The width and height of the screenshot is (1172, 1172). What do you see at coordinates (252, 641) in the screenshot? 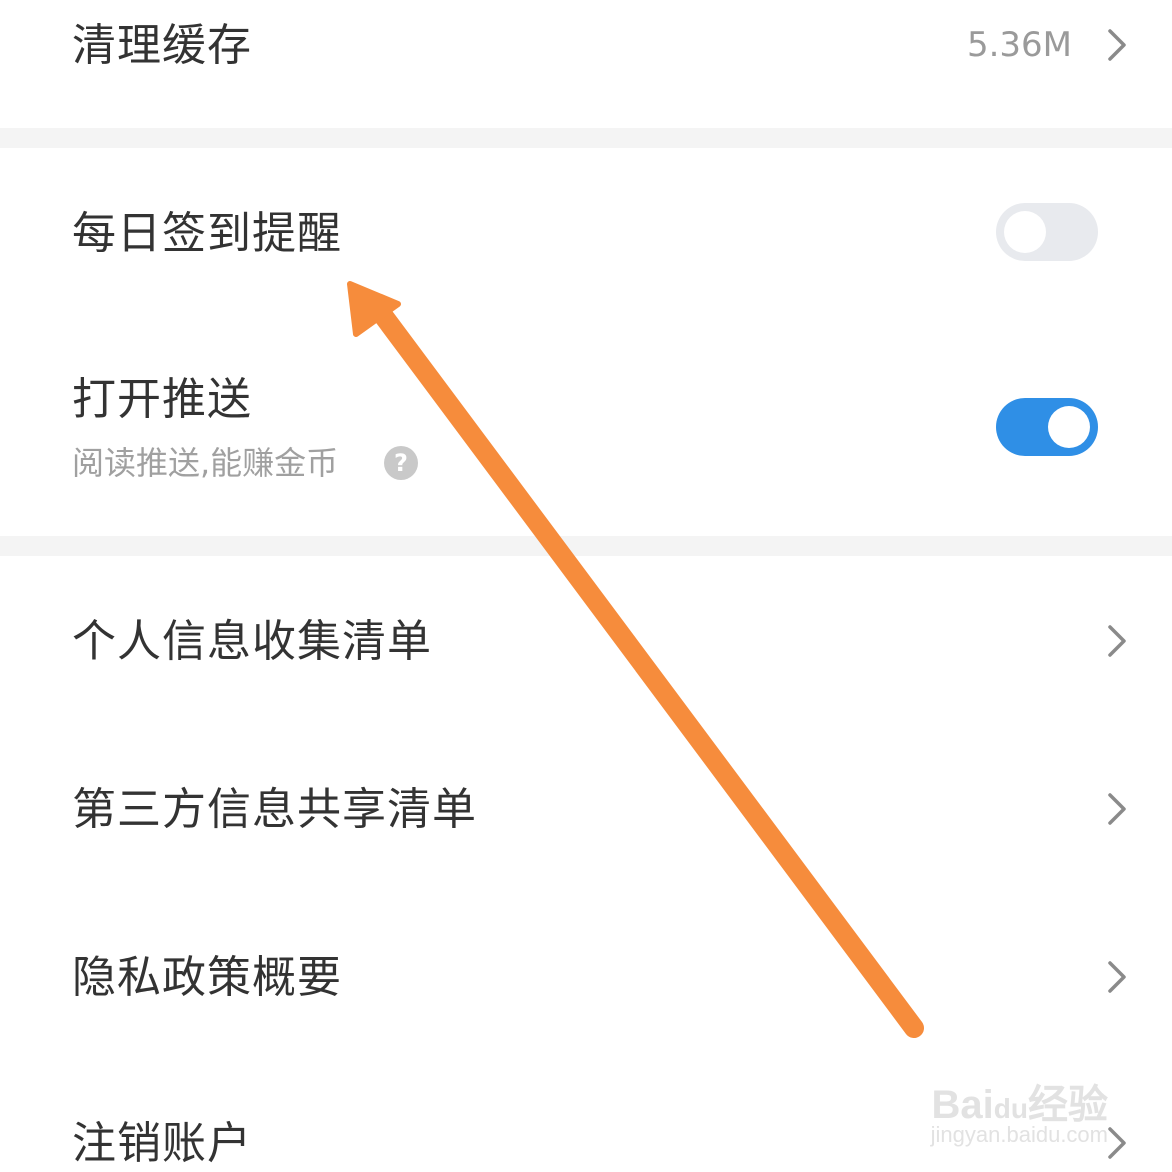
I see `personal-info-label: 个人信息收集清单` at bounding box center [252, 641].